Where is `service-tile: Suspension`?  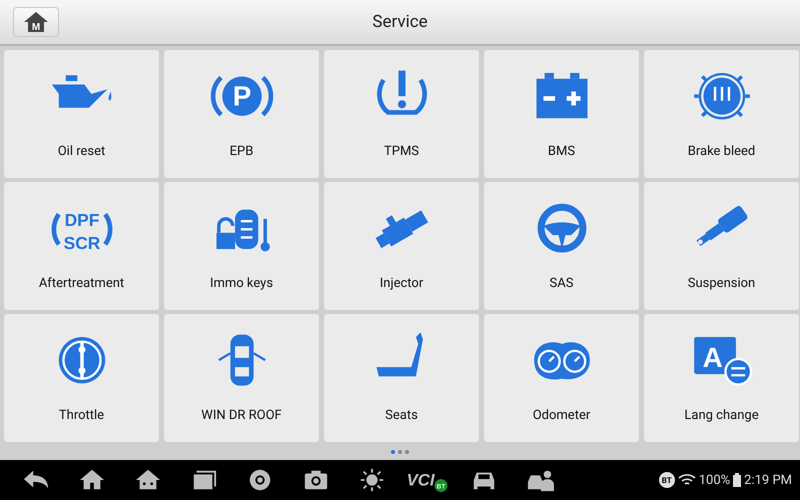
service-tile: Suspension is located at coordinates (721, 246).